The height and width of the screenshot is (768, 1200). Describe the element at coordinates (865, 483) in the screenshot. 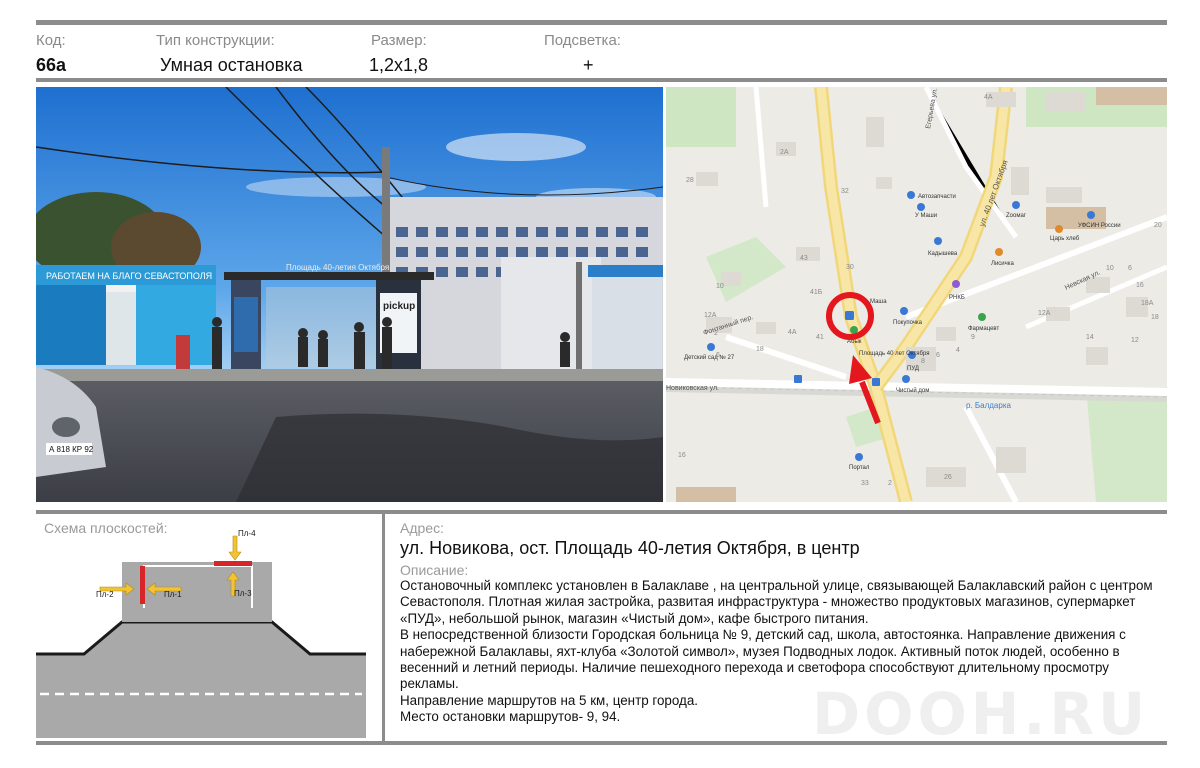

I see `house-number: 33` at that location.